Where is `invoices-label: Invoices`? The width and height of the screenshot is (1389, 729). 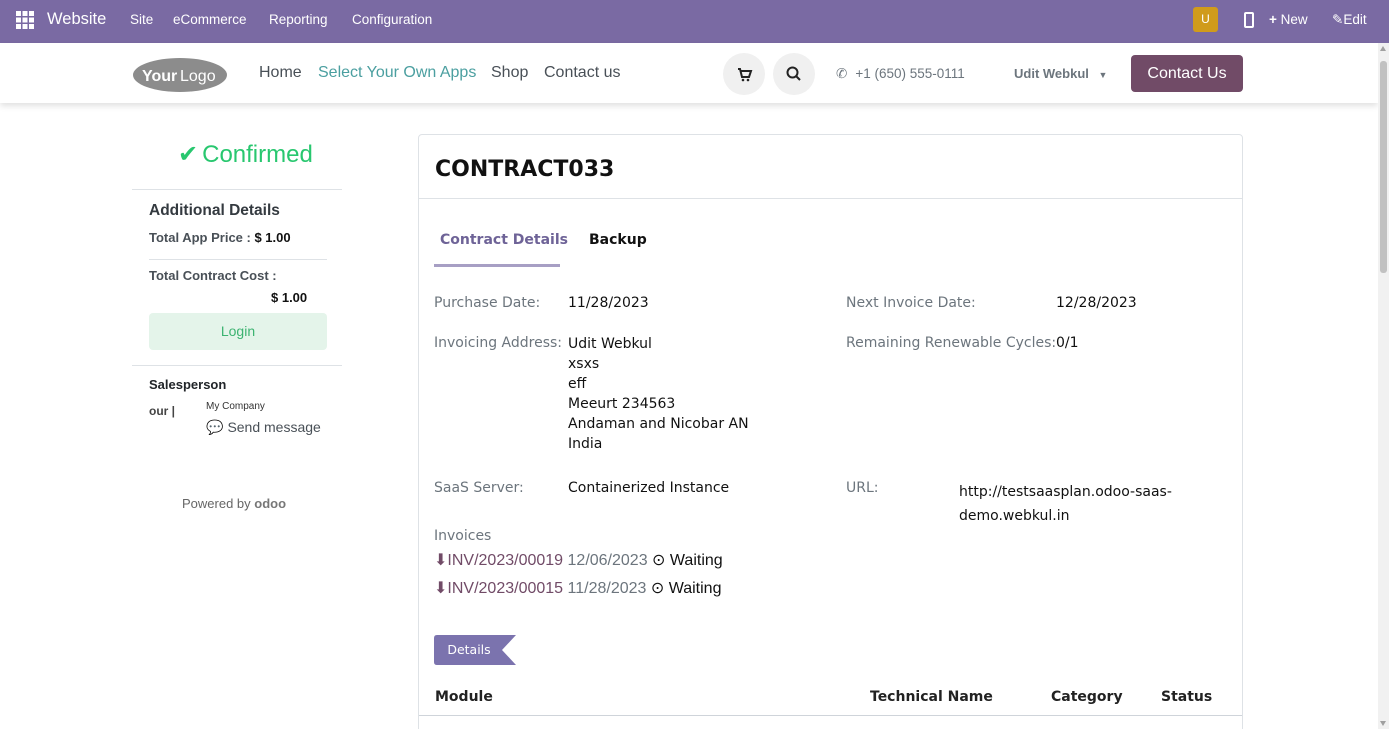
invoices-label: Invoices is located at coordinates (463, 536).